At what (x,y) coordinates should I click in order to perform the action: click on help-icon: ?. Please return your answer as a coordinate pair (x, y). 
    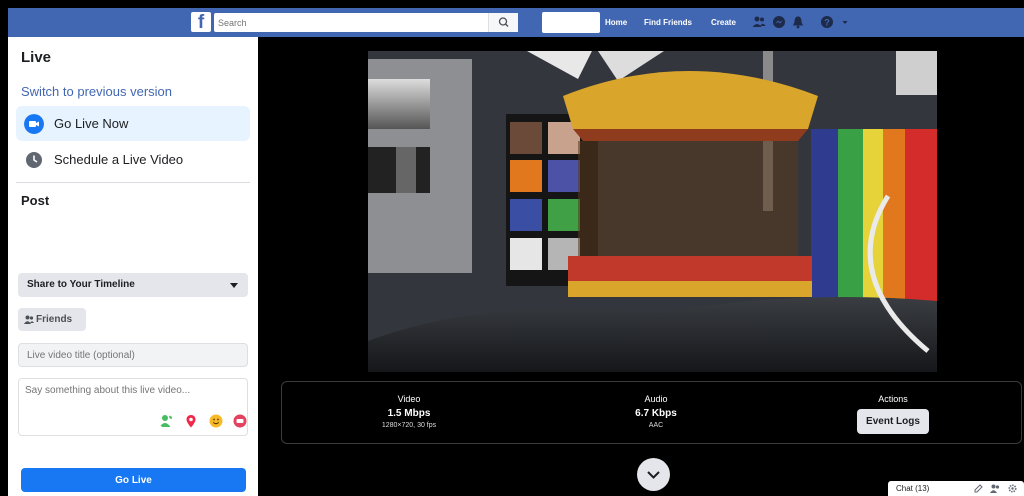
    Looking at the image, I should click on (827, 22).